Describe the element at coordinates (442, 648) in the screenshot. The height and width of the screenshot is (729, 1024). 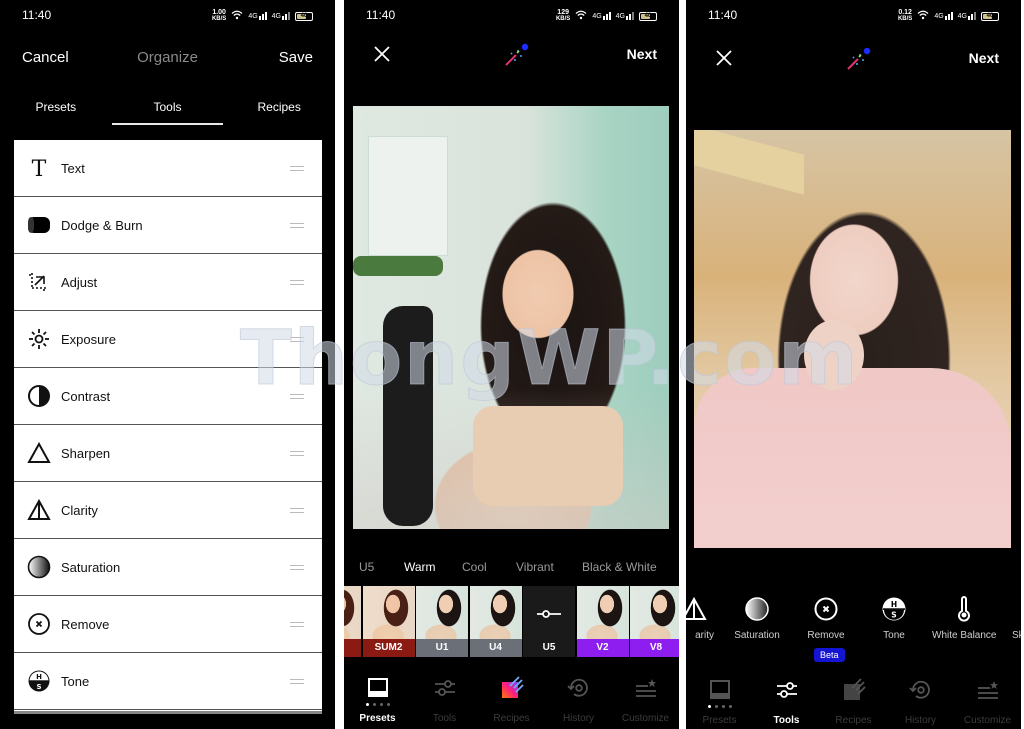
I see `preset-label: U1` at that location.